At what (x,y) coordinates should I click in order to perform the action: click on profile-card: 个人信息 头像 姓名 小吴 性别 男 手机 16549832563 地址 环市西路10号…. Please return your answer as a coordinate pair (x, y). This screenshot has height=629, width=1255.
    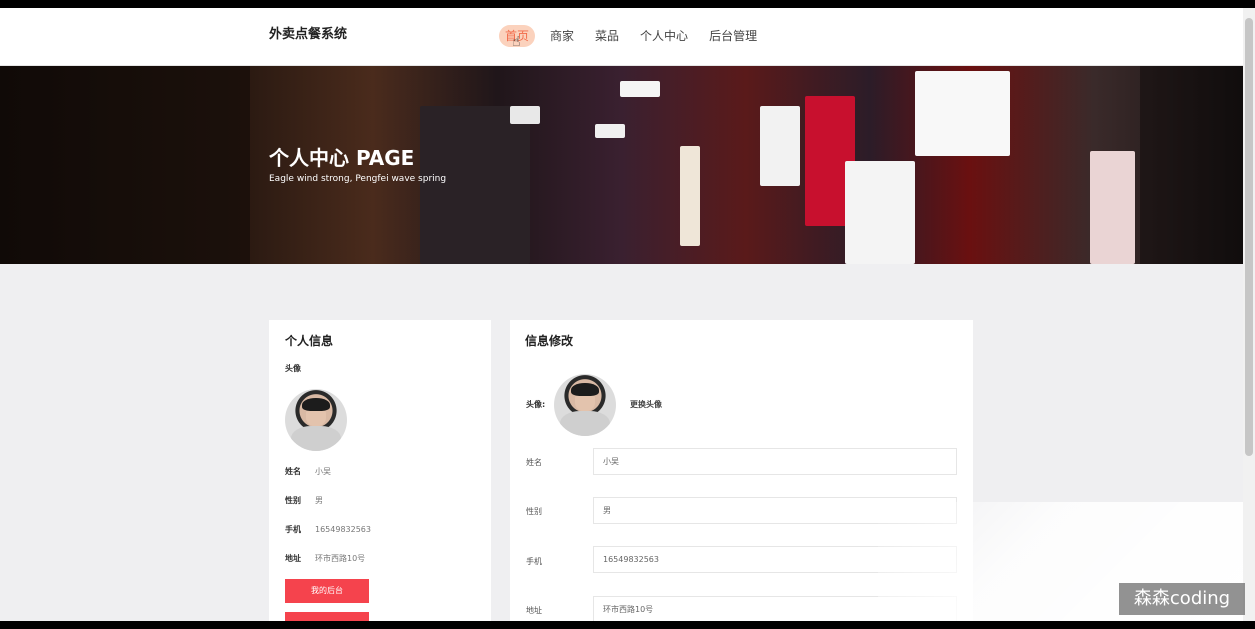
    Looking at the image, I should click on (380, 470).